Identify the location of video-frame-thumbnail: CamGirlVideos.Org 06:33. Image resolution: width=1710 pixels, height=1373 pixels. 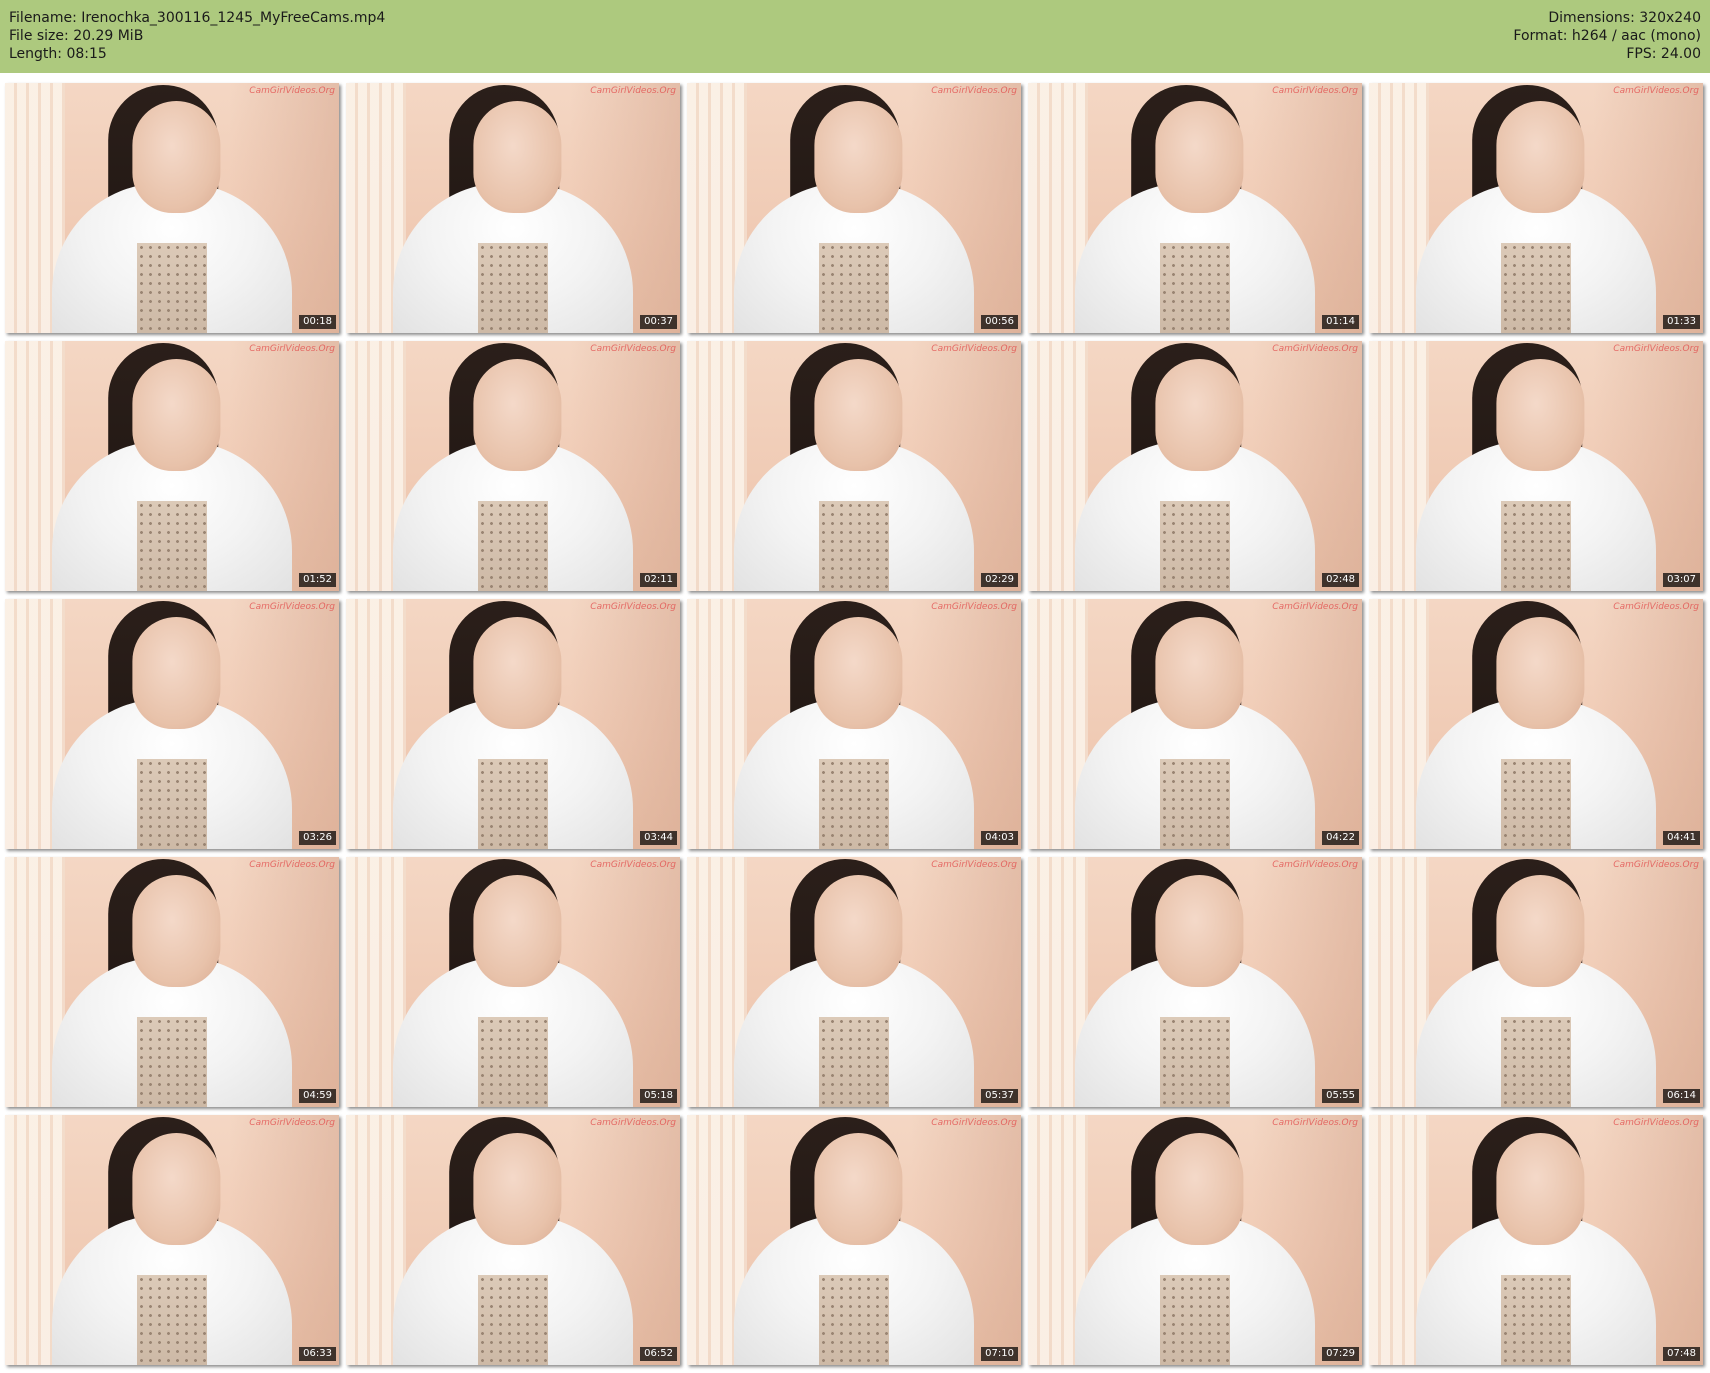
(172, 1240).